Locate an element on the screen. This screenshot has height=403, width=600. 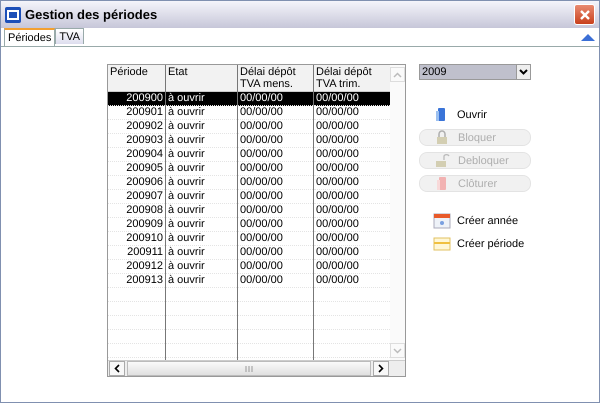
scroll-left-icon is located at coordinates (117, 368).